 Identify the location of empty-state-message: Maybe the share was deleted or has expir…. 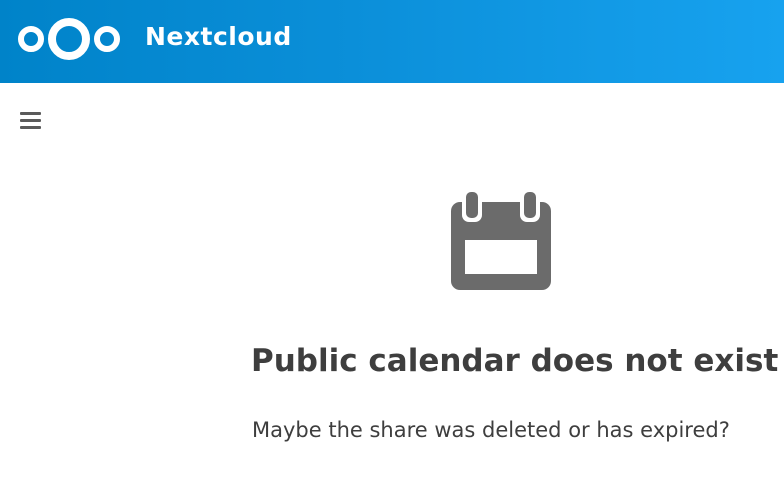
(491, 430).